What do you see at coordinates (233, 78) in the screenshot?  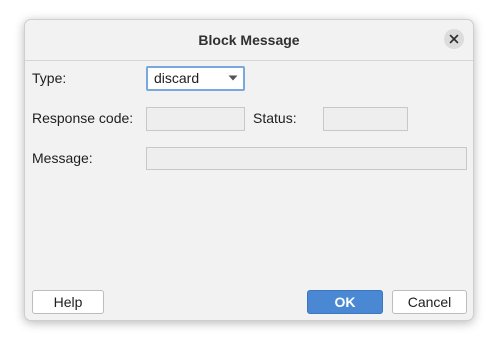 I see `chevron-down-icon` at bounding box center [233, 78].